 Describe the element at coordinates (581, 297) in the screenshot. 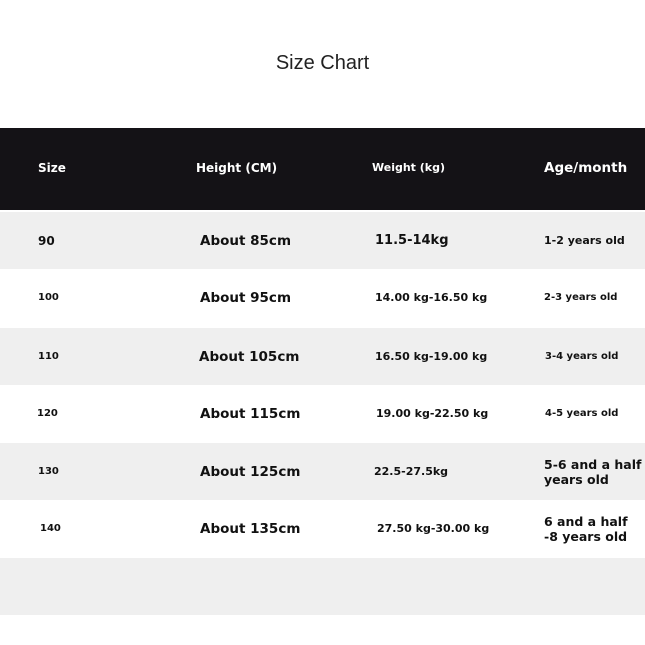

I see `age-cell: 2-3 years old` at that location.